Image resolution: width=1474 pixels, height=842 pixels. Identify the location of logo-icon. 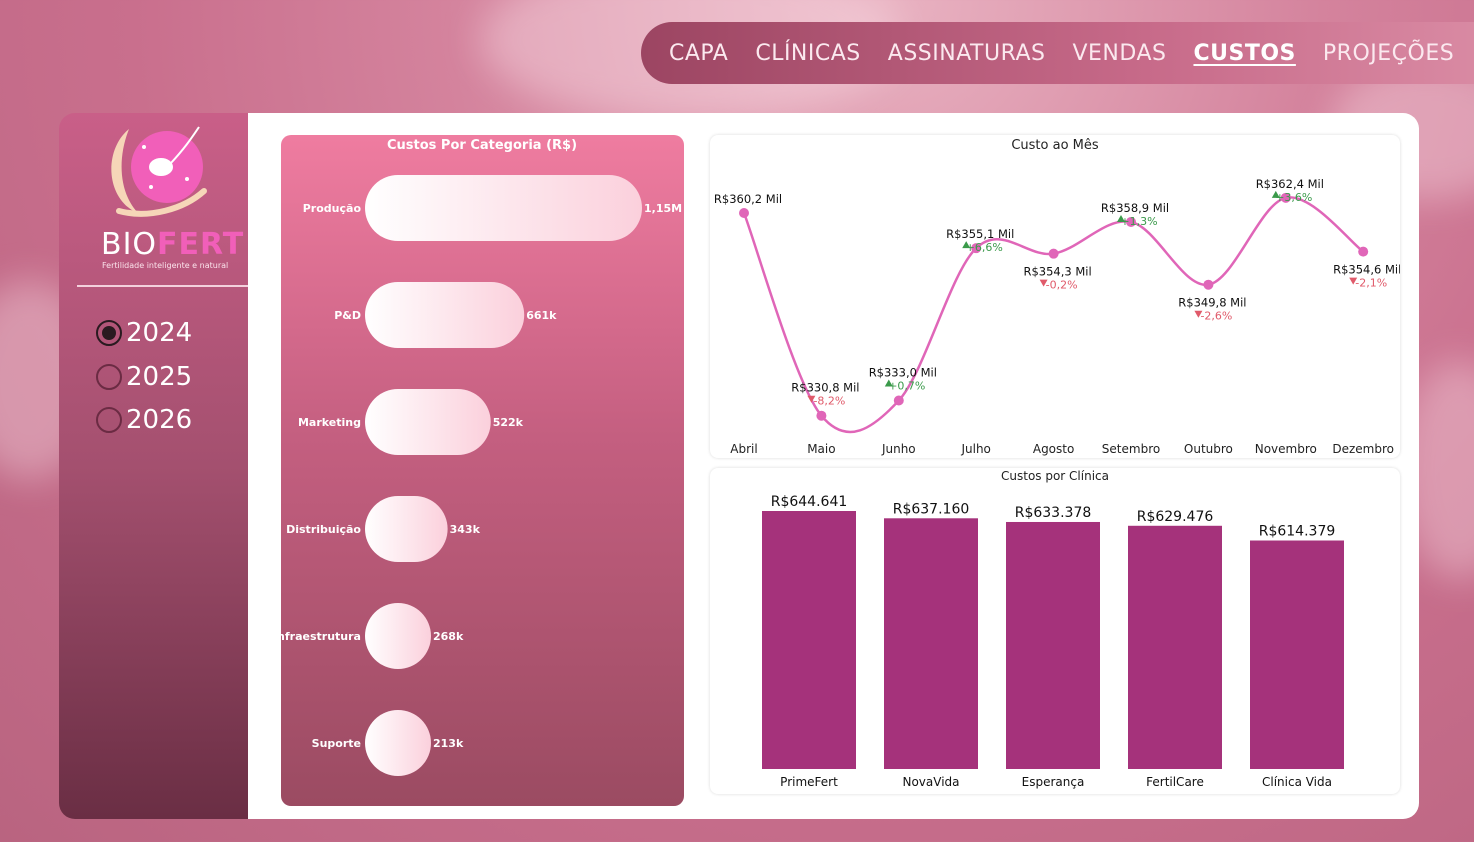
(159, 174).